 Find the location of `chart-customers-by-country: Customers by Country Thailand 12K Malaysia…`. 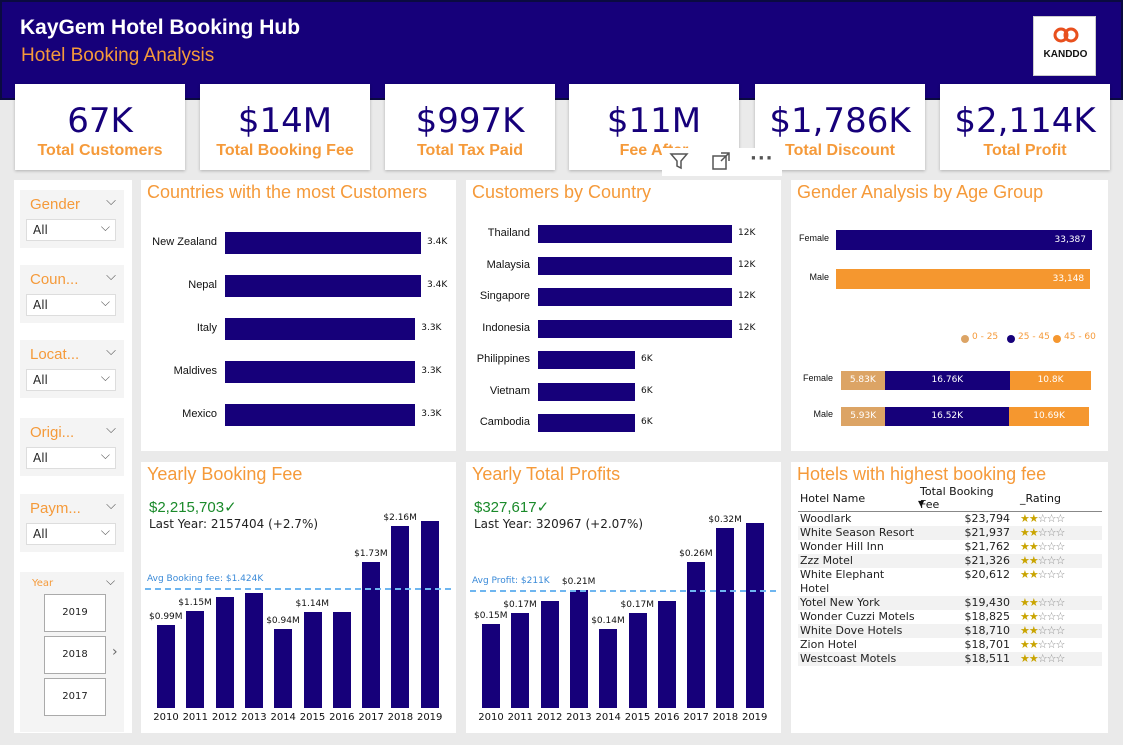

chart-customers-by-country: Customers by Country Thailand 12K Malaysia… is located at coordinates (623, 315).